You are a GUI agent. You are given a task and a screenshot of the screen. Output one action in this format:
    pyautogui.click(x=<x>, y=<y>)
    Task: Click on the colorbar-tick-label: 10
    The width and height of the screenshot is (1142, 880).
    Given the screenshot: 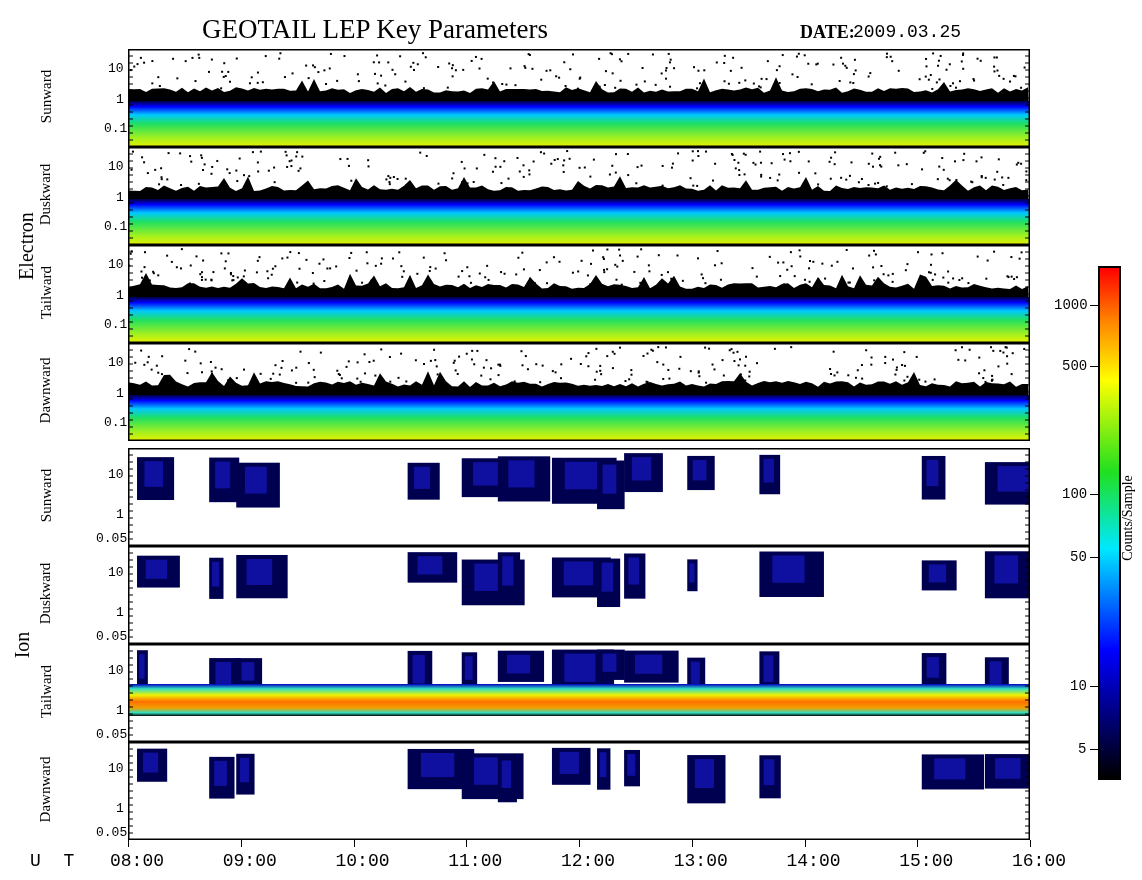 What is the action you would take?
    pyautogui.click(x=1078, y=686)
    